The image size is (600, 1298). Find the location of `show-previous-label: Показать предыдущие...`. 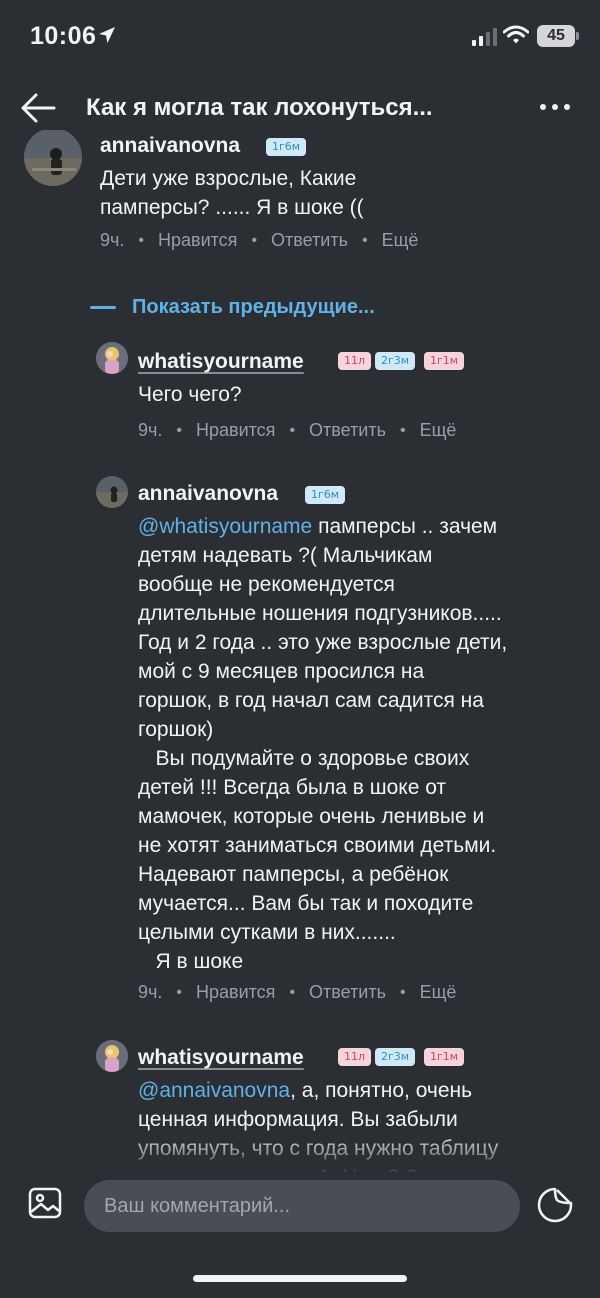

show-previous-label: Показать предыдущие... is located at coordinates (253, 307).